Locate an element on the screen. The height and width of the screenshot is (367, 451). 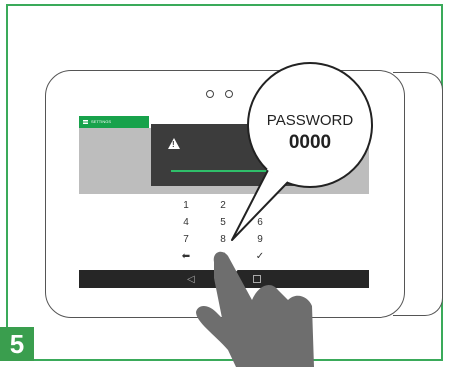
pointing-hand-icon is located at coordinates (255, 309).